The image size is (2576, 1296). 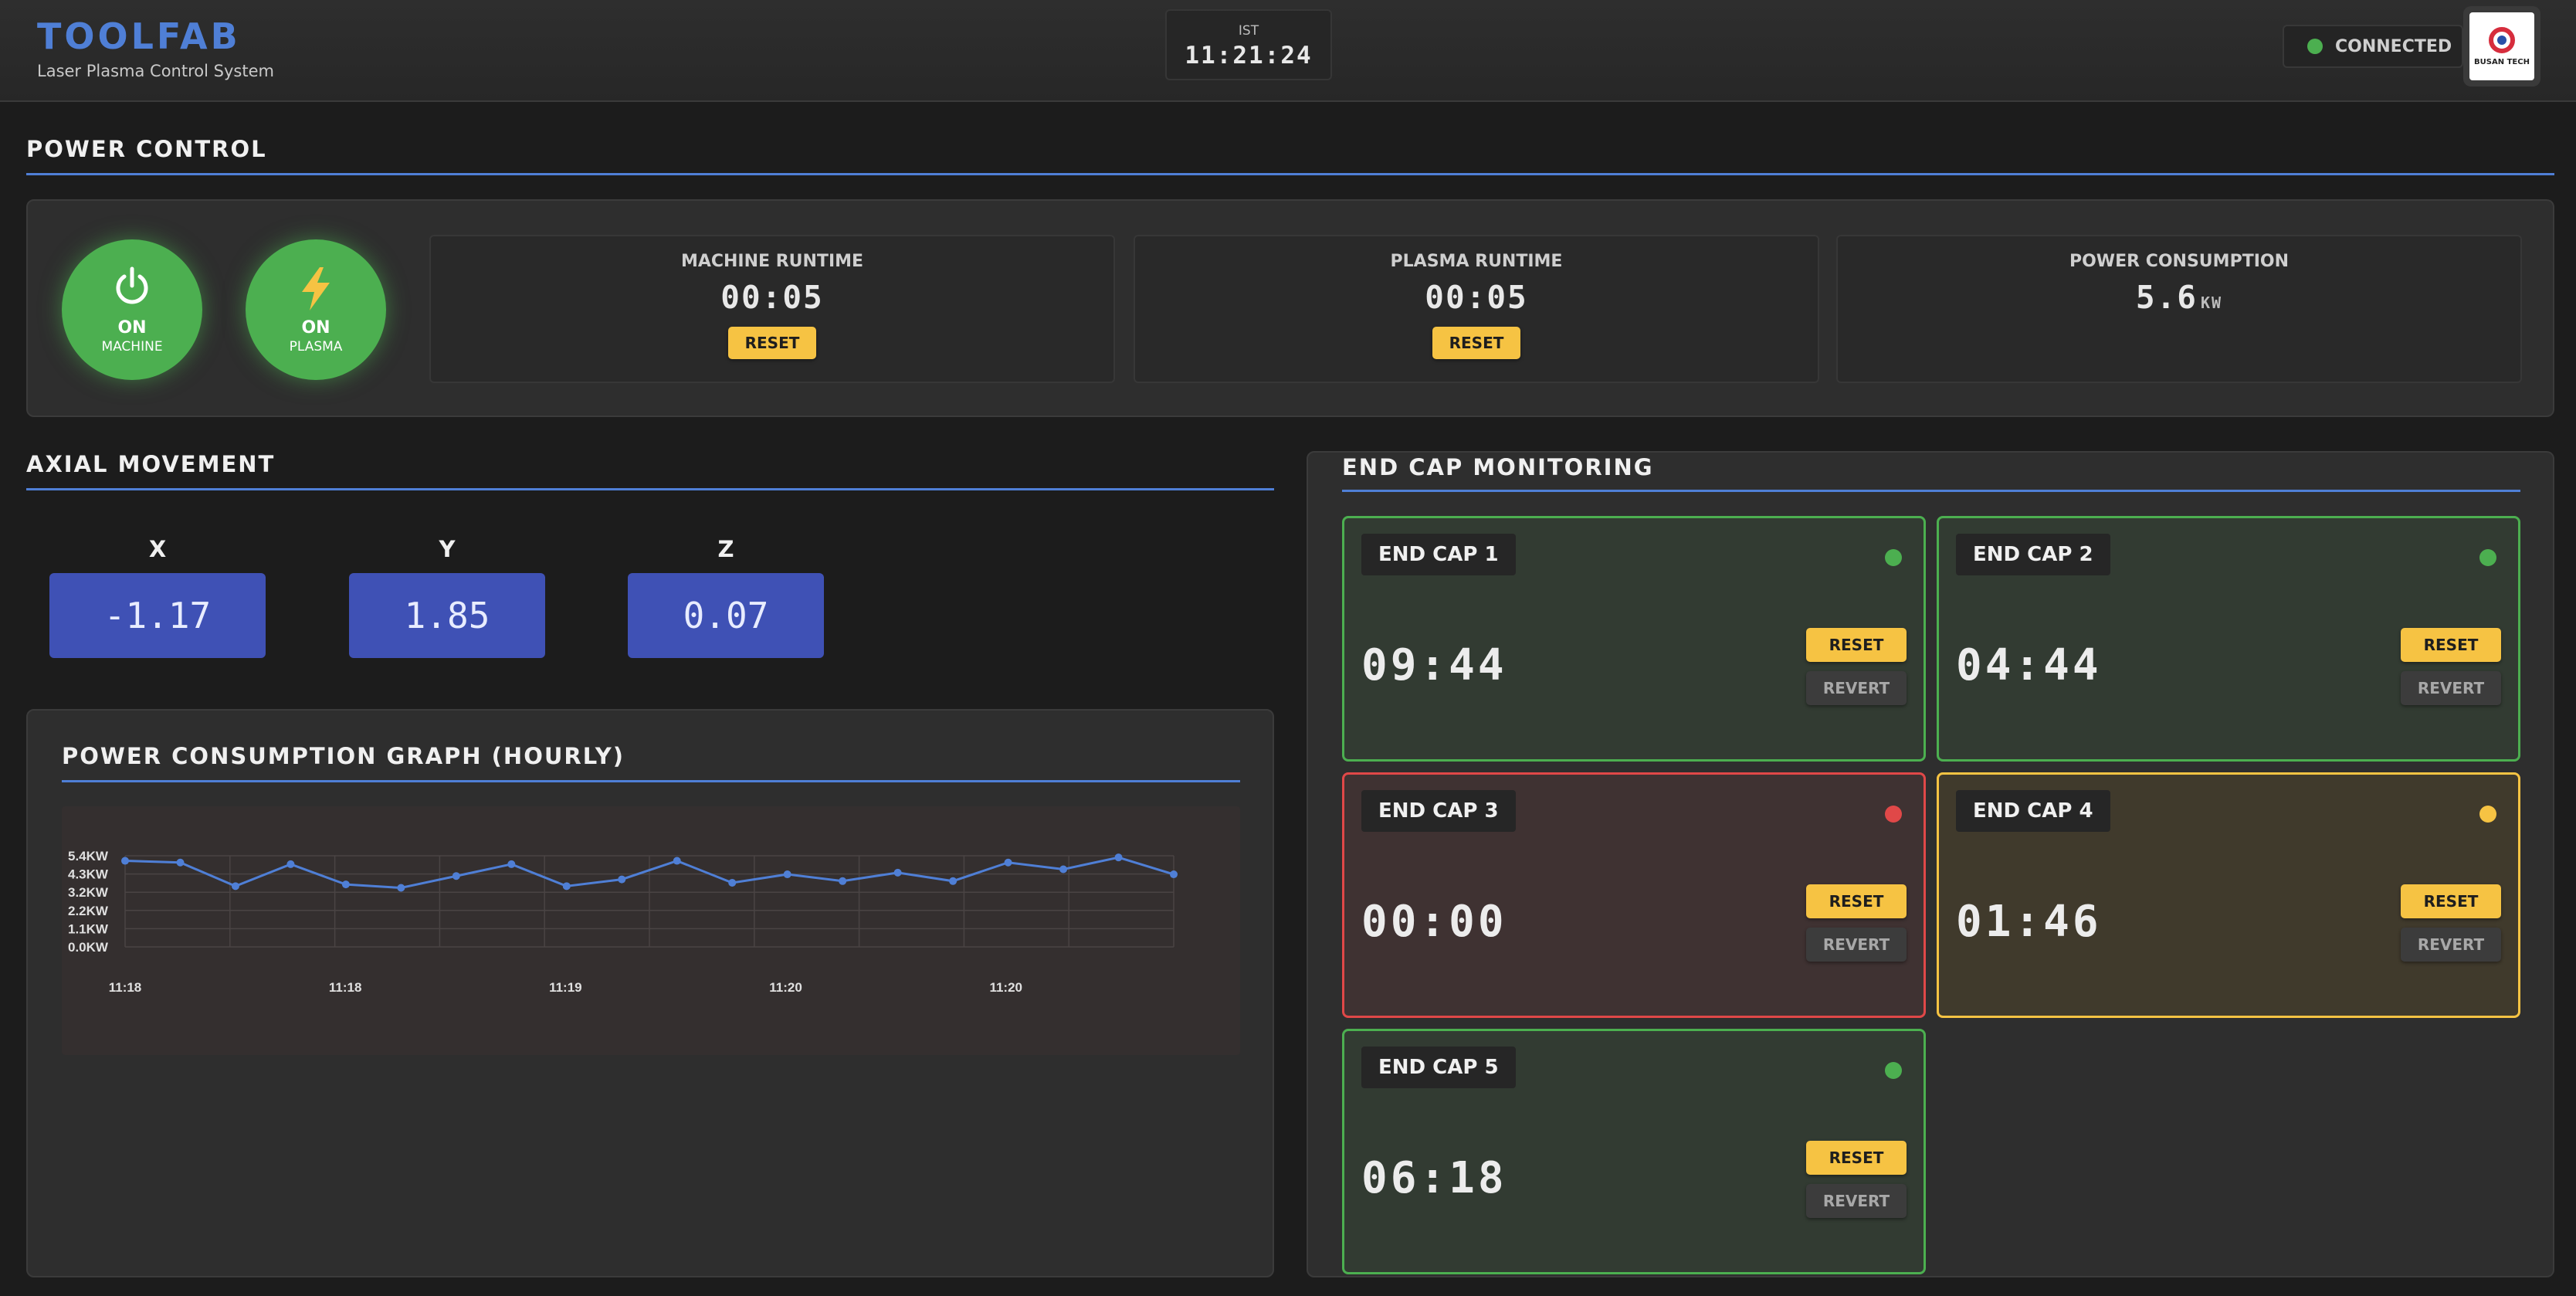 I want to click on connection-status: CONNECTED, so click(x=2373, y=46).